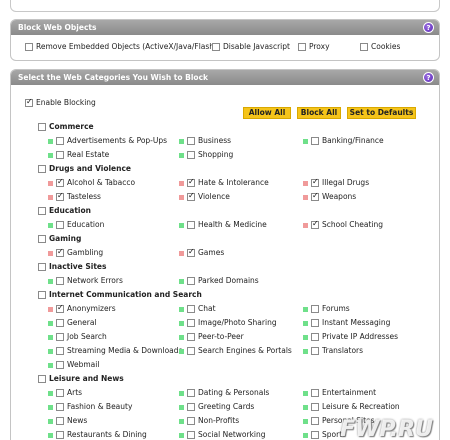 This screenshot has height=440, width=450. Describe the element at coordinates (346, 323) in the screenshot. I see `category-item: Instant Messaging` at that location.